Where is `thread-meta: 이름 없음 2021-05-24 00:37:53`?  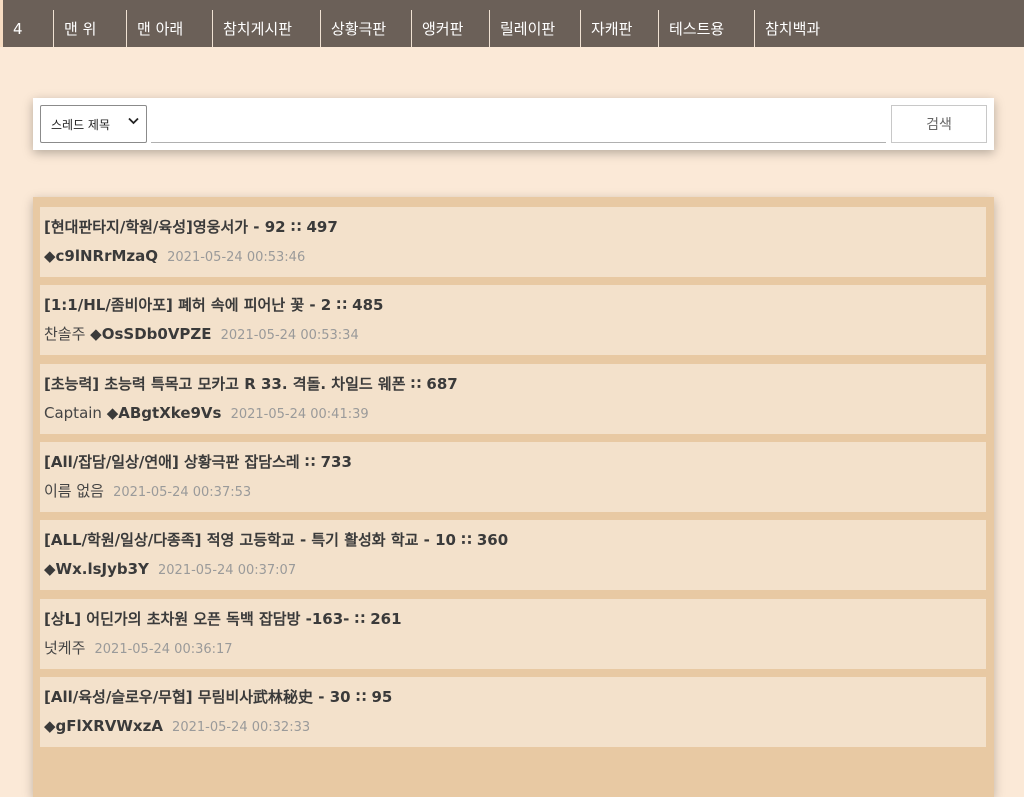 thread-meta: 이름 없음 2021-05-24 00:37:53 is located at coordinates (515, 491).